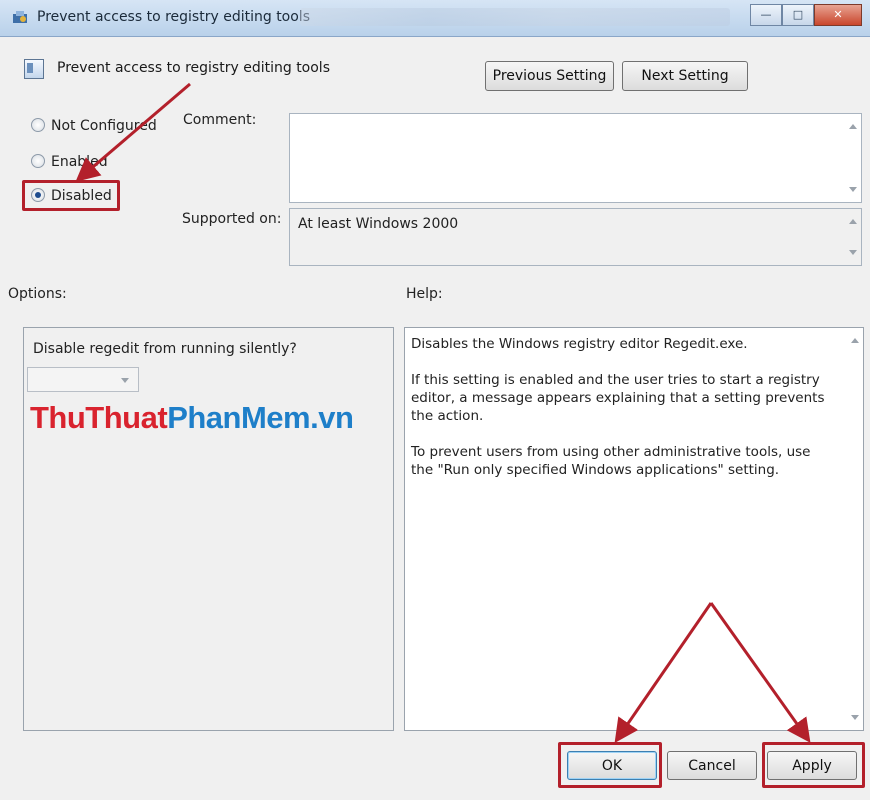 The width and height of the screenshot is (870, 800). What do you see at coordinates (760, 672) in the screenshot?
I see `arrow-to-apply` at bounding box center [760, 672].